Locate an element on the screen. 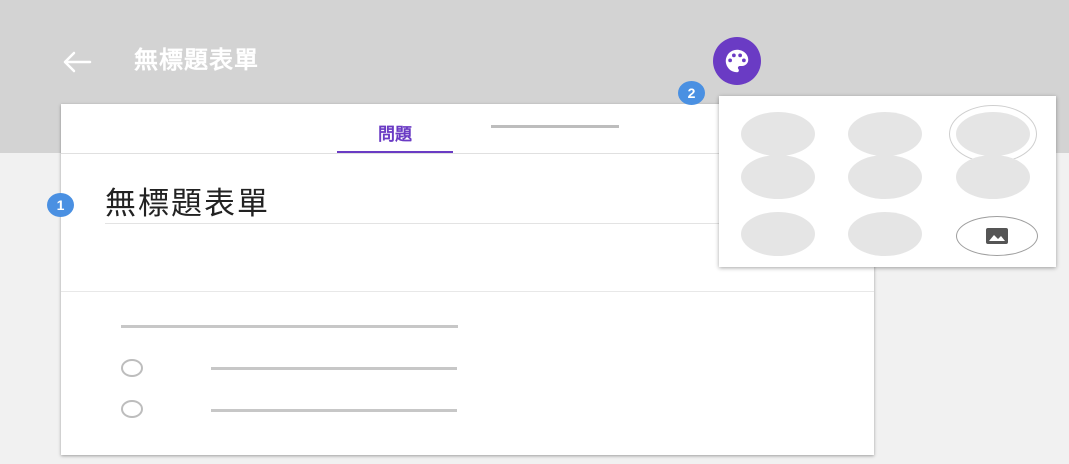  option-1-placeholder is located at coordinates (334, 368).